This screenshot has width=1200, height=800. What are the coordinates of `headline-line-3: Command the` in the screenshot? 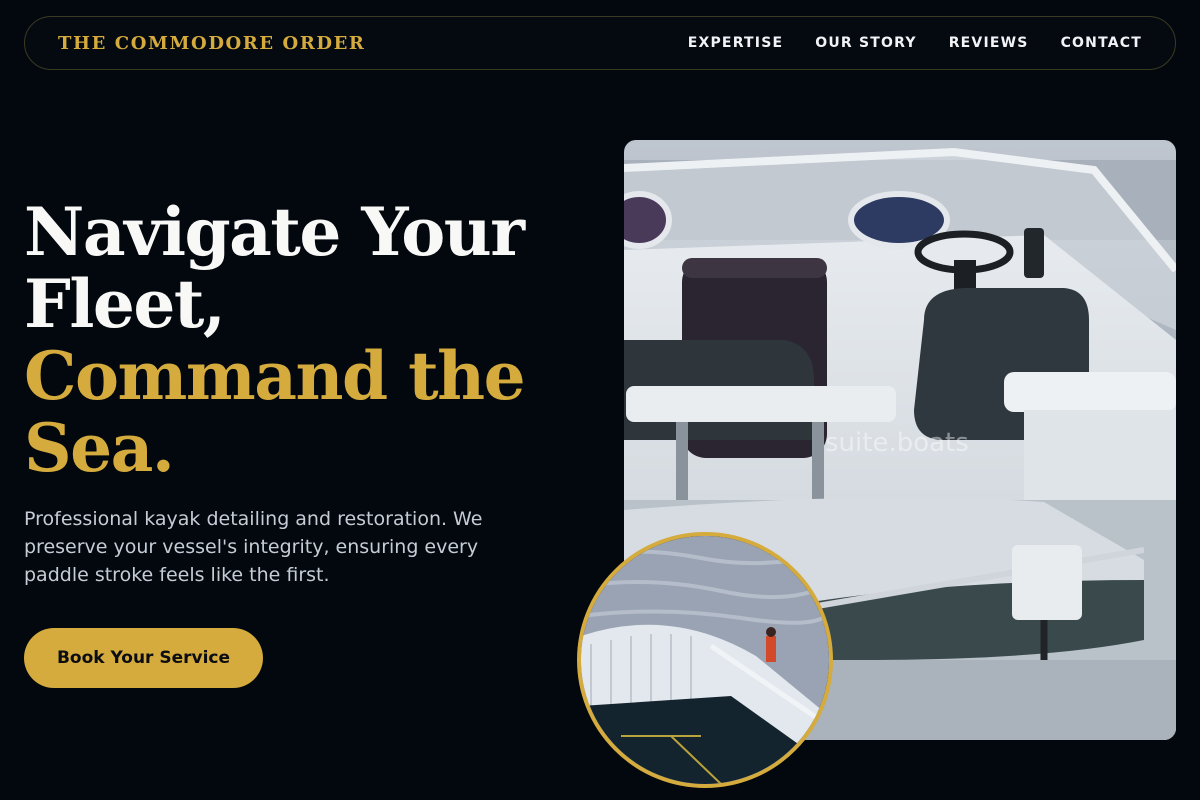 It's located at (275, 376).